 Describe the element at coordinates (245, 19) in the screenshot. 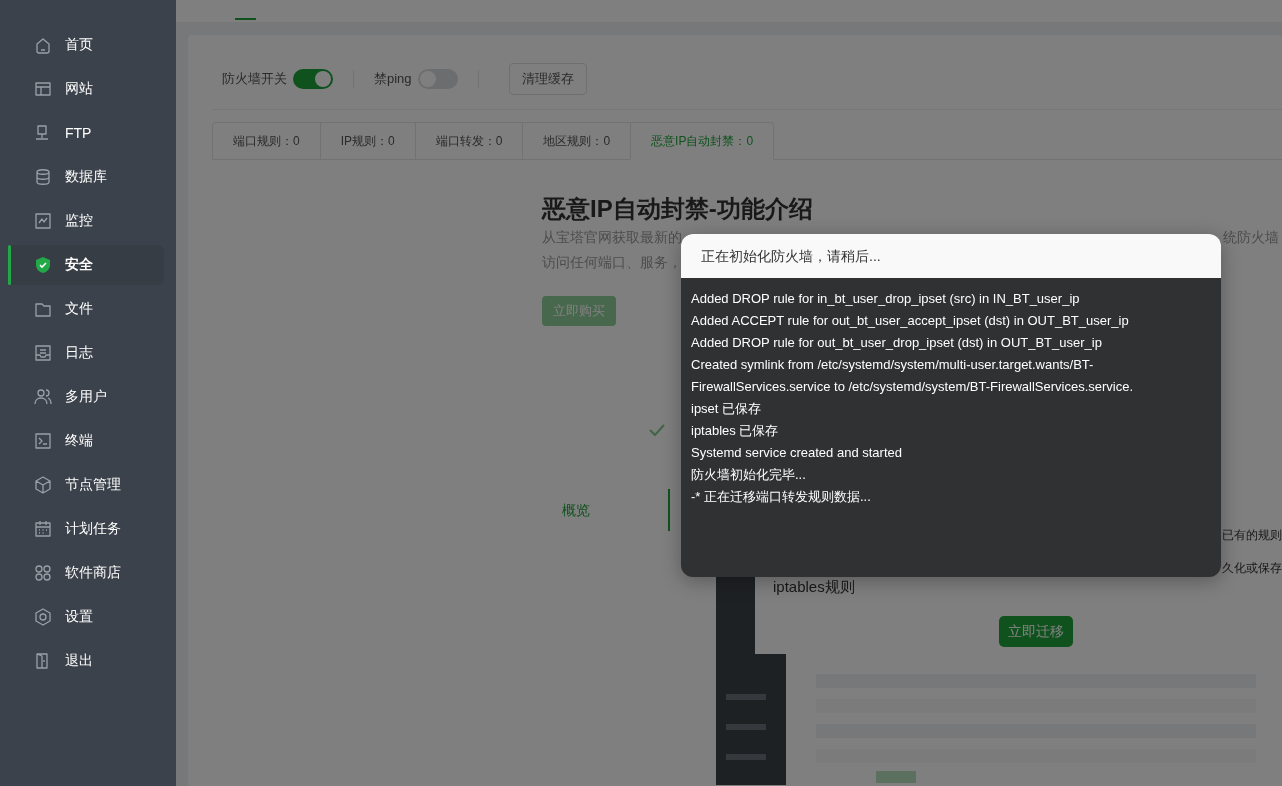

I see `tab-indicator` at that location.